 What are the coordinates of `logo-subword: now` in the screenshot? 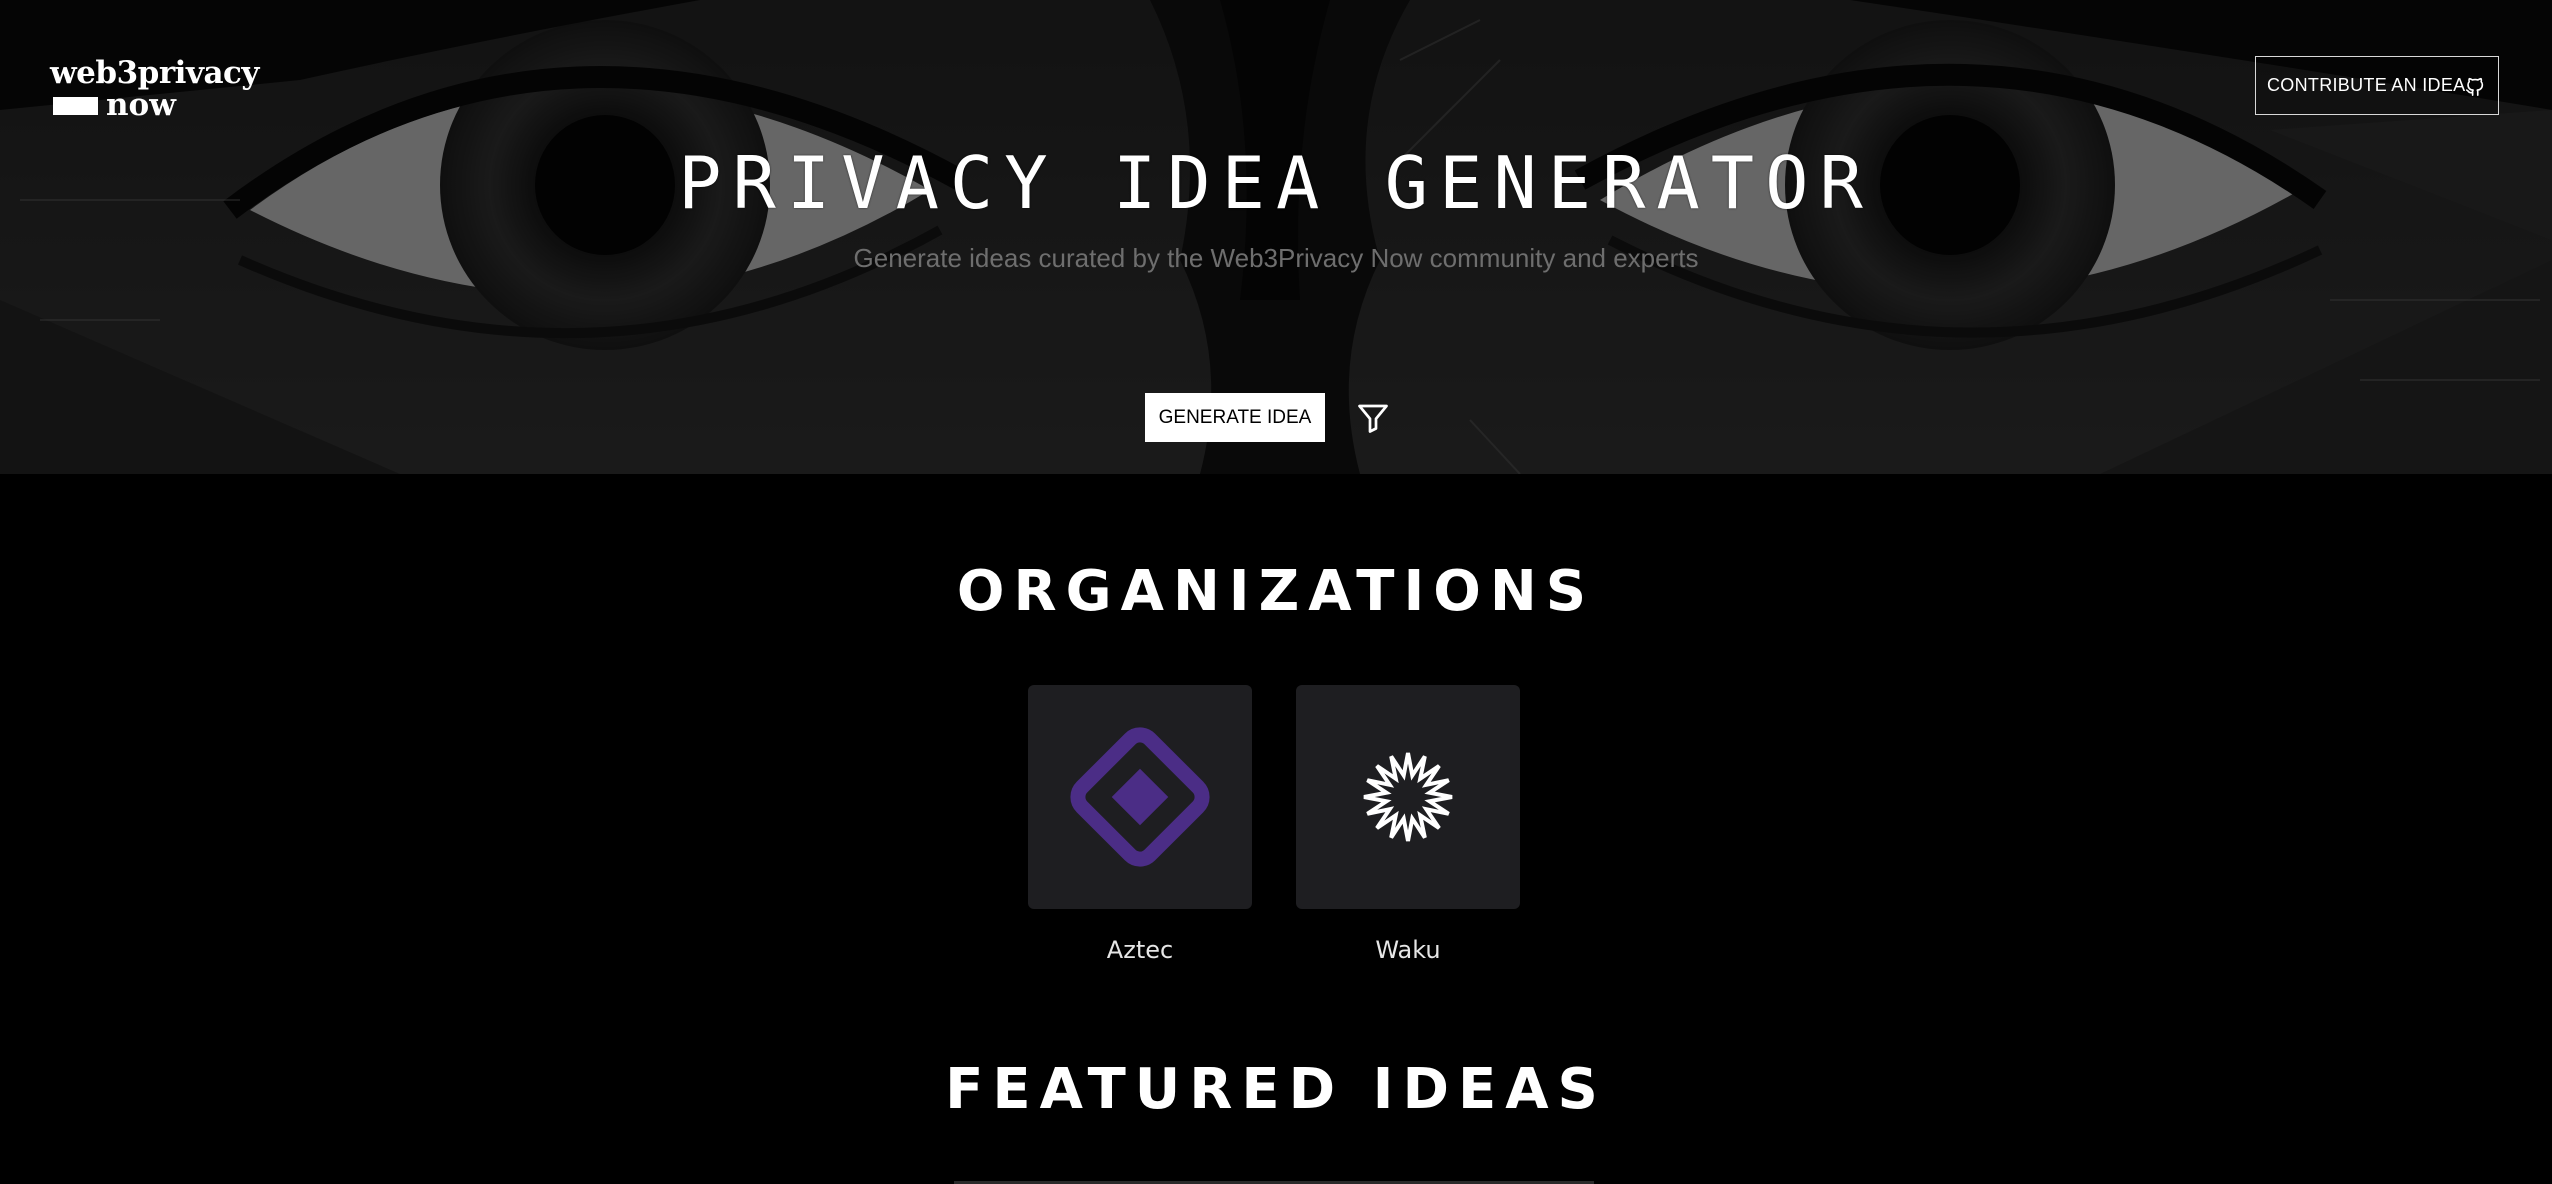 It's located at (141, 105).